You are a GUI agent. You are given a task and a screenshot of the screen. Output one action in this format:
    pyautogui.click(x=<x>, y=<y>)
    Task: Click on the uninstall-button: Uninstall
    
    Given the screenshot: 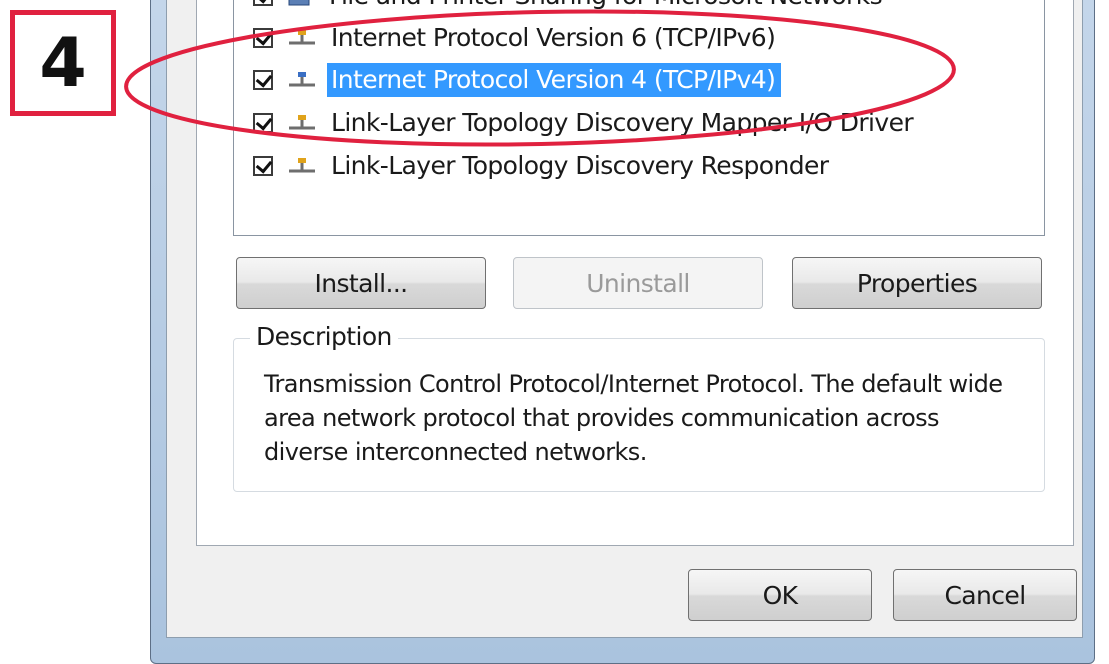 What is the action you would take?
    pyautogui.click(x=638, y=283)
    